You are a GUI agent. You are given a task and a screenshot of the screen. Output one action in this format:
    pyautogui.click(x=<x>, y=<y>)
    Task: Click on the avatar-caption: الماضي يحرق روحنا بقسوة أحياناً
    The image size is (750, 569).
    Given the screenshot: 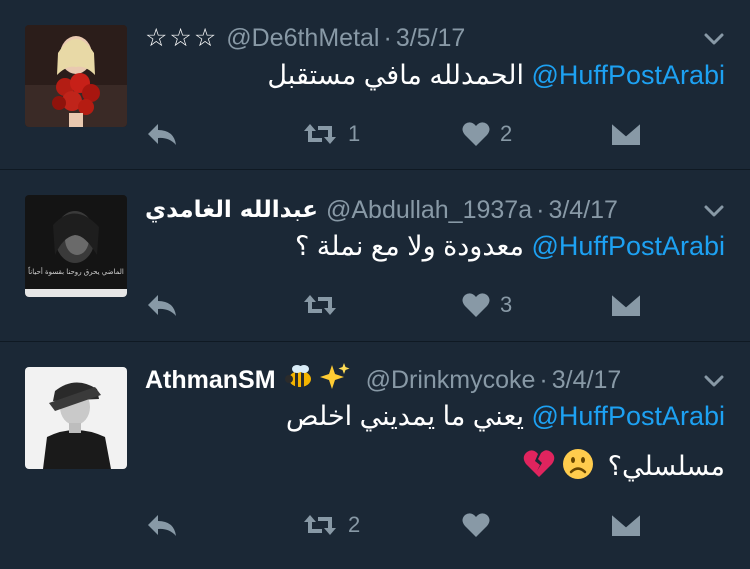 What is the action you would take?
    pyautogui.click(x=76, y=272)
    